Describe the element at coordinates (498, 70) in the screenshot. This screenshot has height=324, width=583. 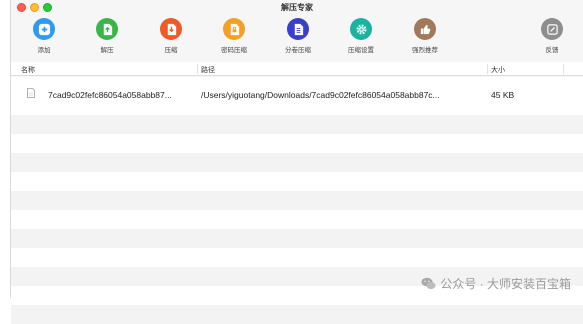
I see `column-header-size: 大小` at that location.